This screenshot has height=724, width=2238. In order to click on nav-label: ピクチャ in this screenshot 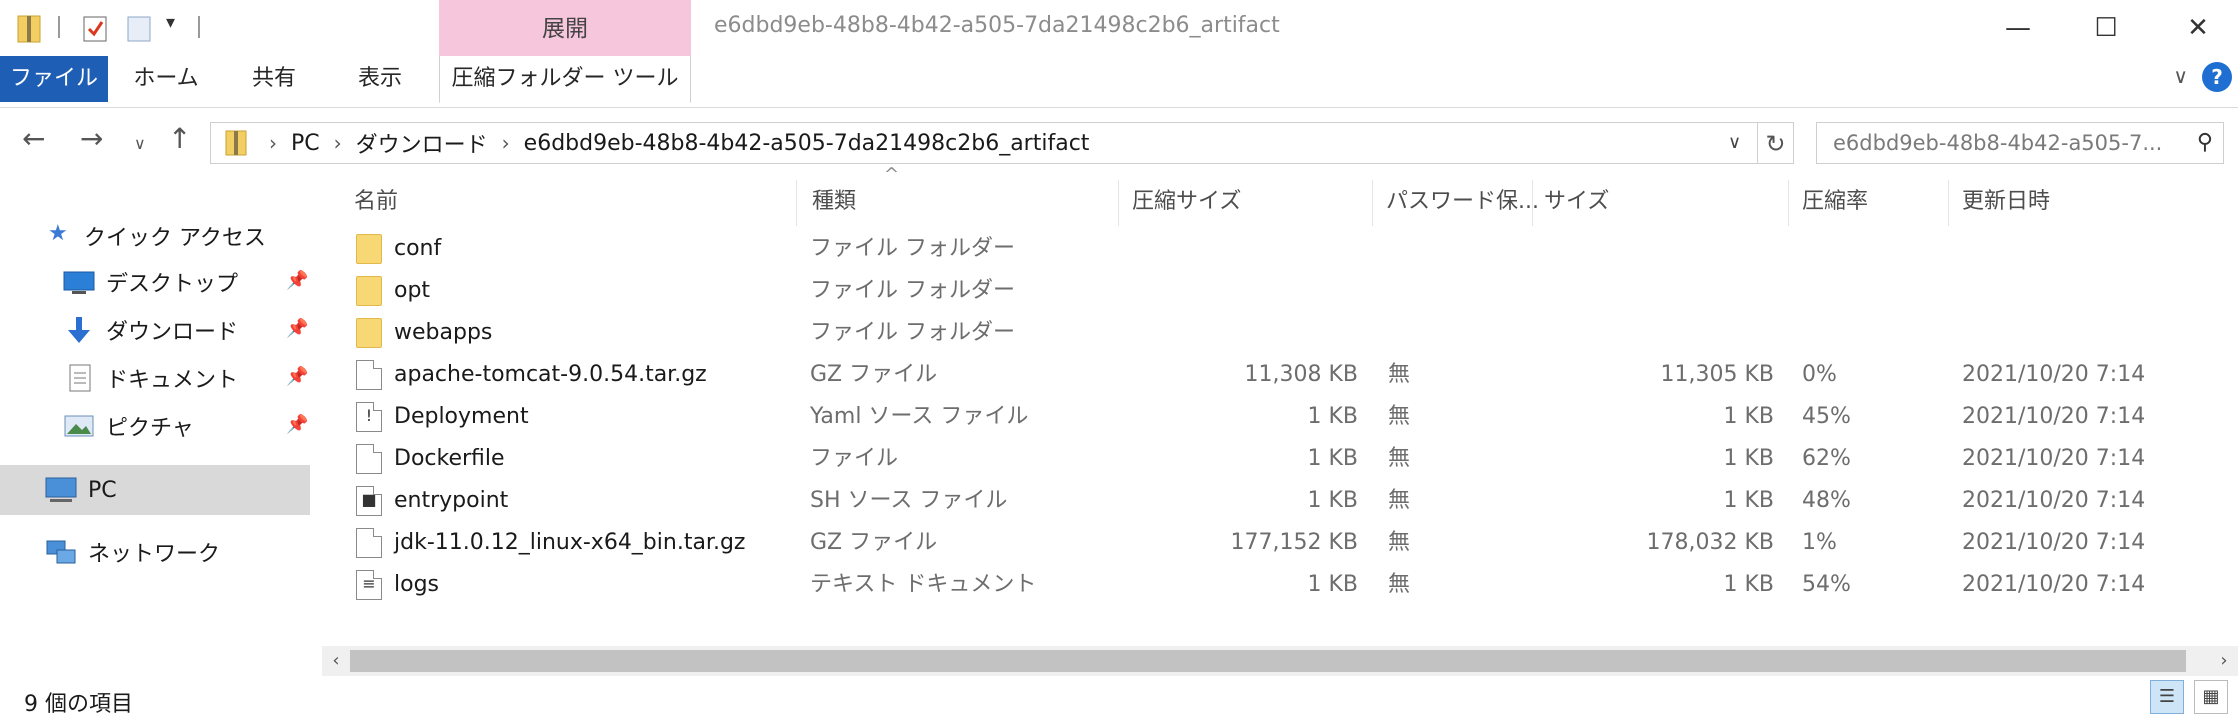, I will do `click(150, 428)`.